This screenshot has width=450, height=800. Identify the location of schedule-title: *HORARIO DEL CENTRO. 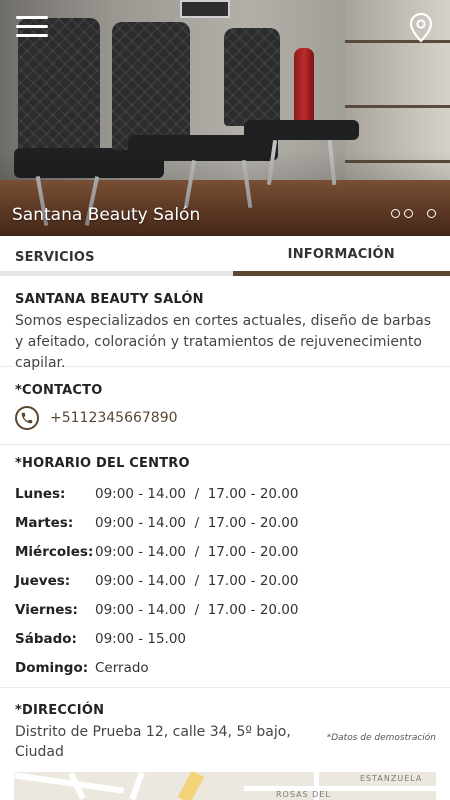
(102, 463).